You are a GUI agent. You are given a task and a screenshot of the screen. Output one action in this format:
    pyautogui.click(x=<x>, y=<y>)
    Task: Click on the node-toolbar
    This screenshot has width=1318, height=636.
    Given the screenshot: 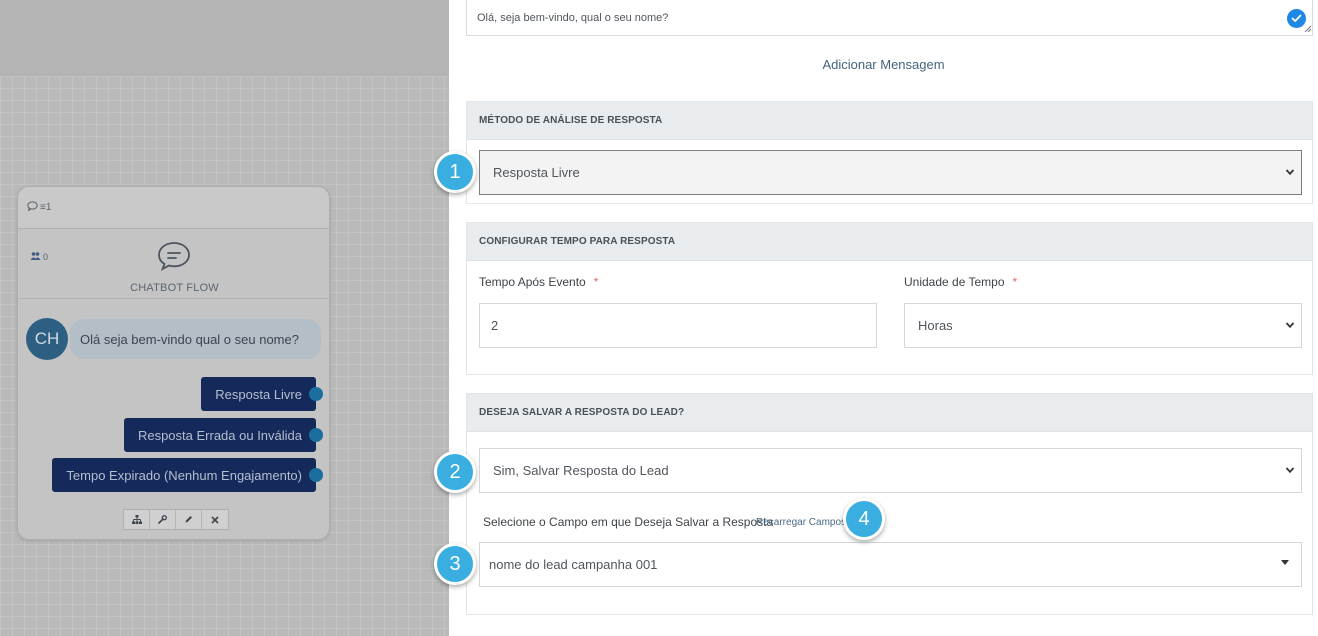 What is the action you would take?
    pyautogui.click(x=176, y=519)
    